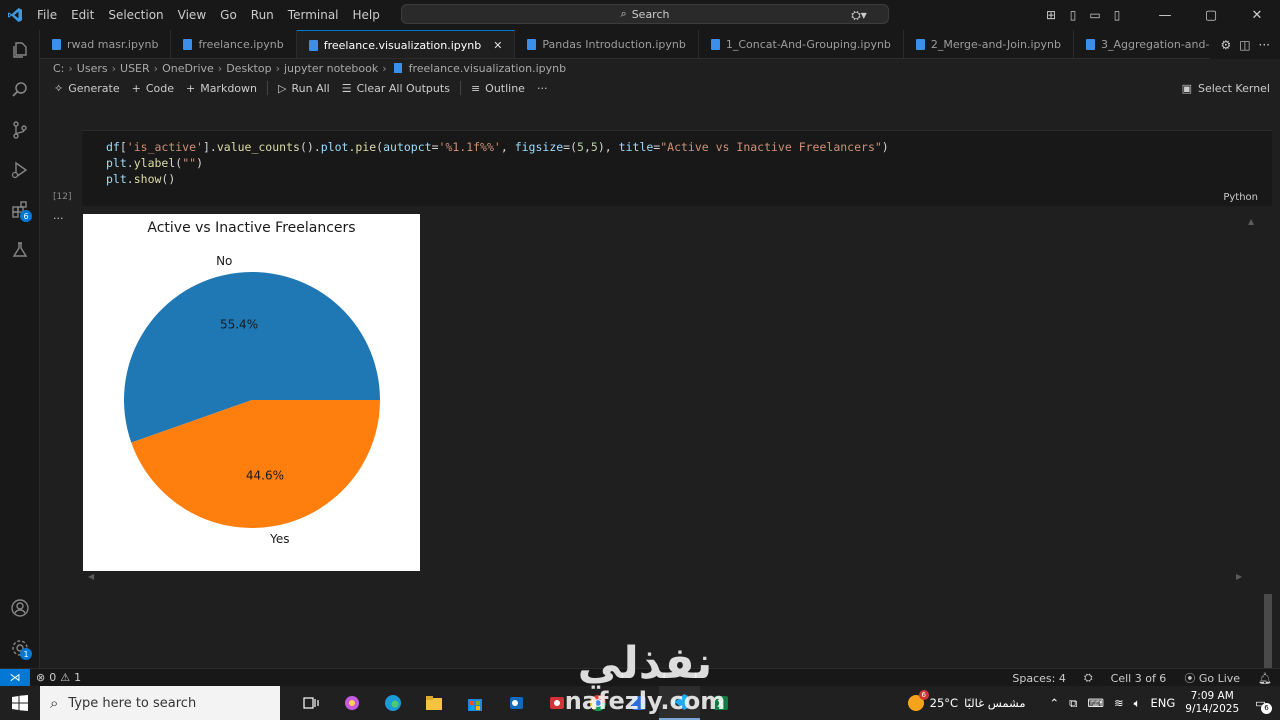  What do you see at coordinates (1095, 15) in the screenshot?
I see `toggle-panel-icon: ▭` at bounding box center [1095, 15].